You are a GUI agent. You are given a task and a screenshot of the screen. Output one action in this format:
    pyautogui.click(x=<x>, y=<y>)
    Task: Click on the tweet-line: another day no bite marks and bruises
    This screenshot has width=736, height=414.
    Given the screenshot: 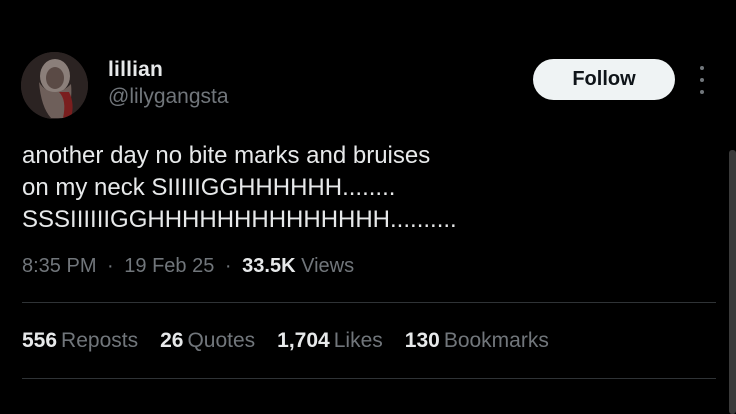 What is the action you would take?
    pyautogui.click(x=226, y=155)
    